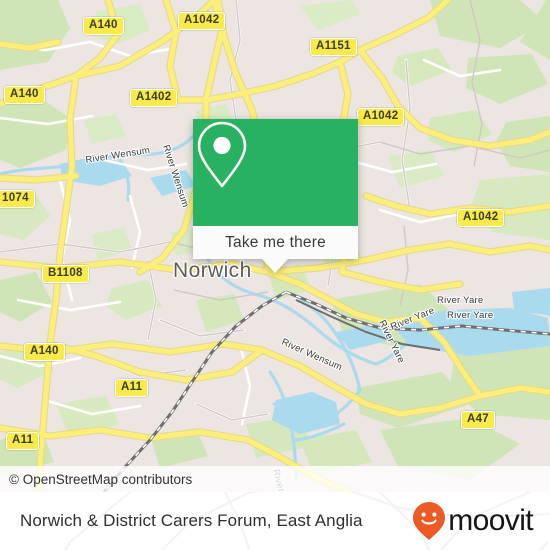  Describe the element at coordinates (65, 274) in the screenshot. I see `road-shield: B1108` at that location.